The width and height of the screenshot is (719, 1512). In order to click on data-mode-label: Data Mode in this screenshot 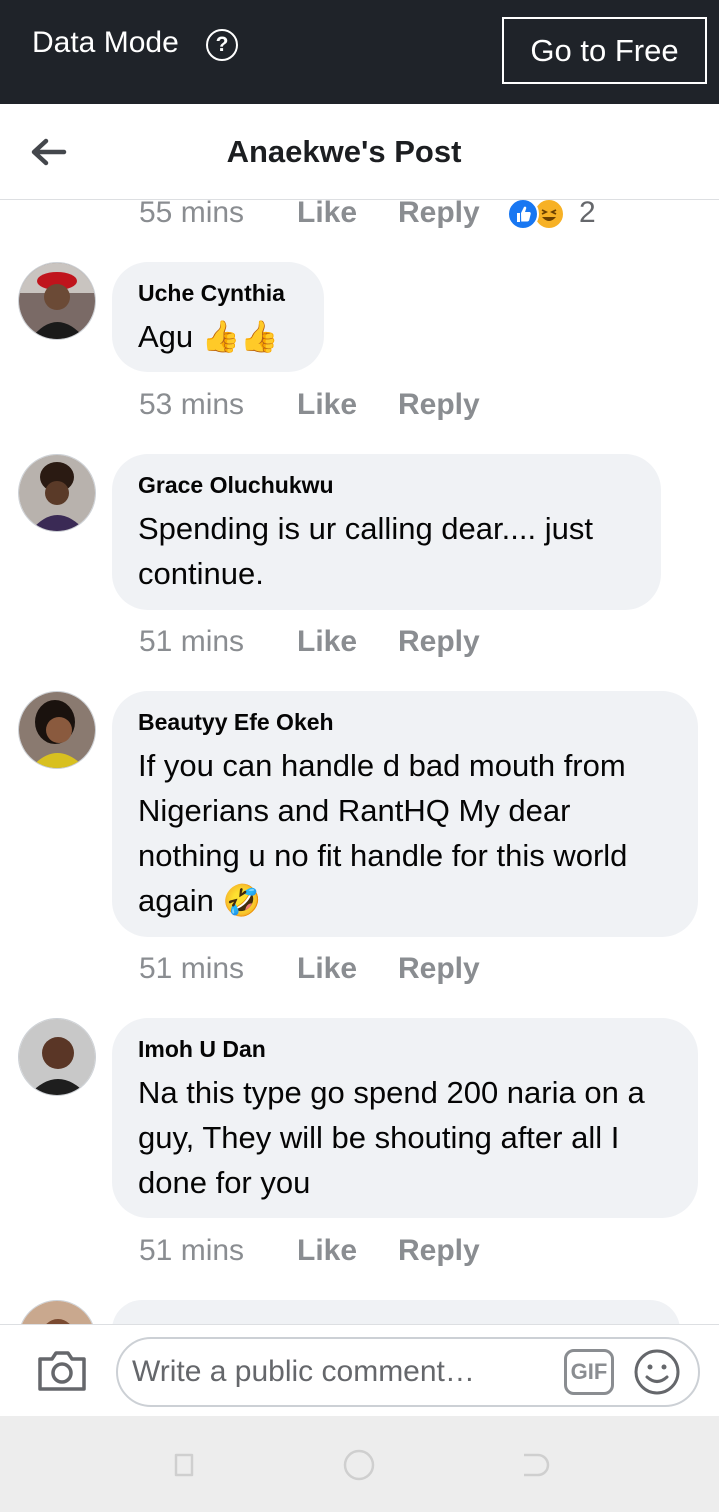, I will do `click(105, 42)`.